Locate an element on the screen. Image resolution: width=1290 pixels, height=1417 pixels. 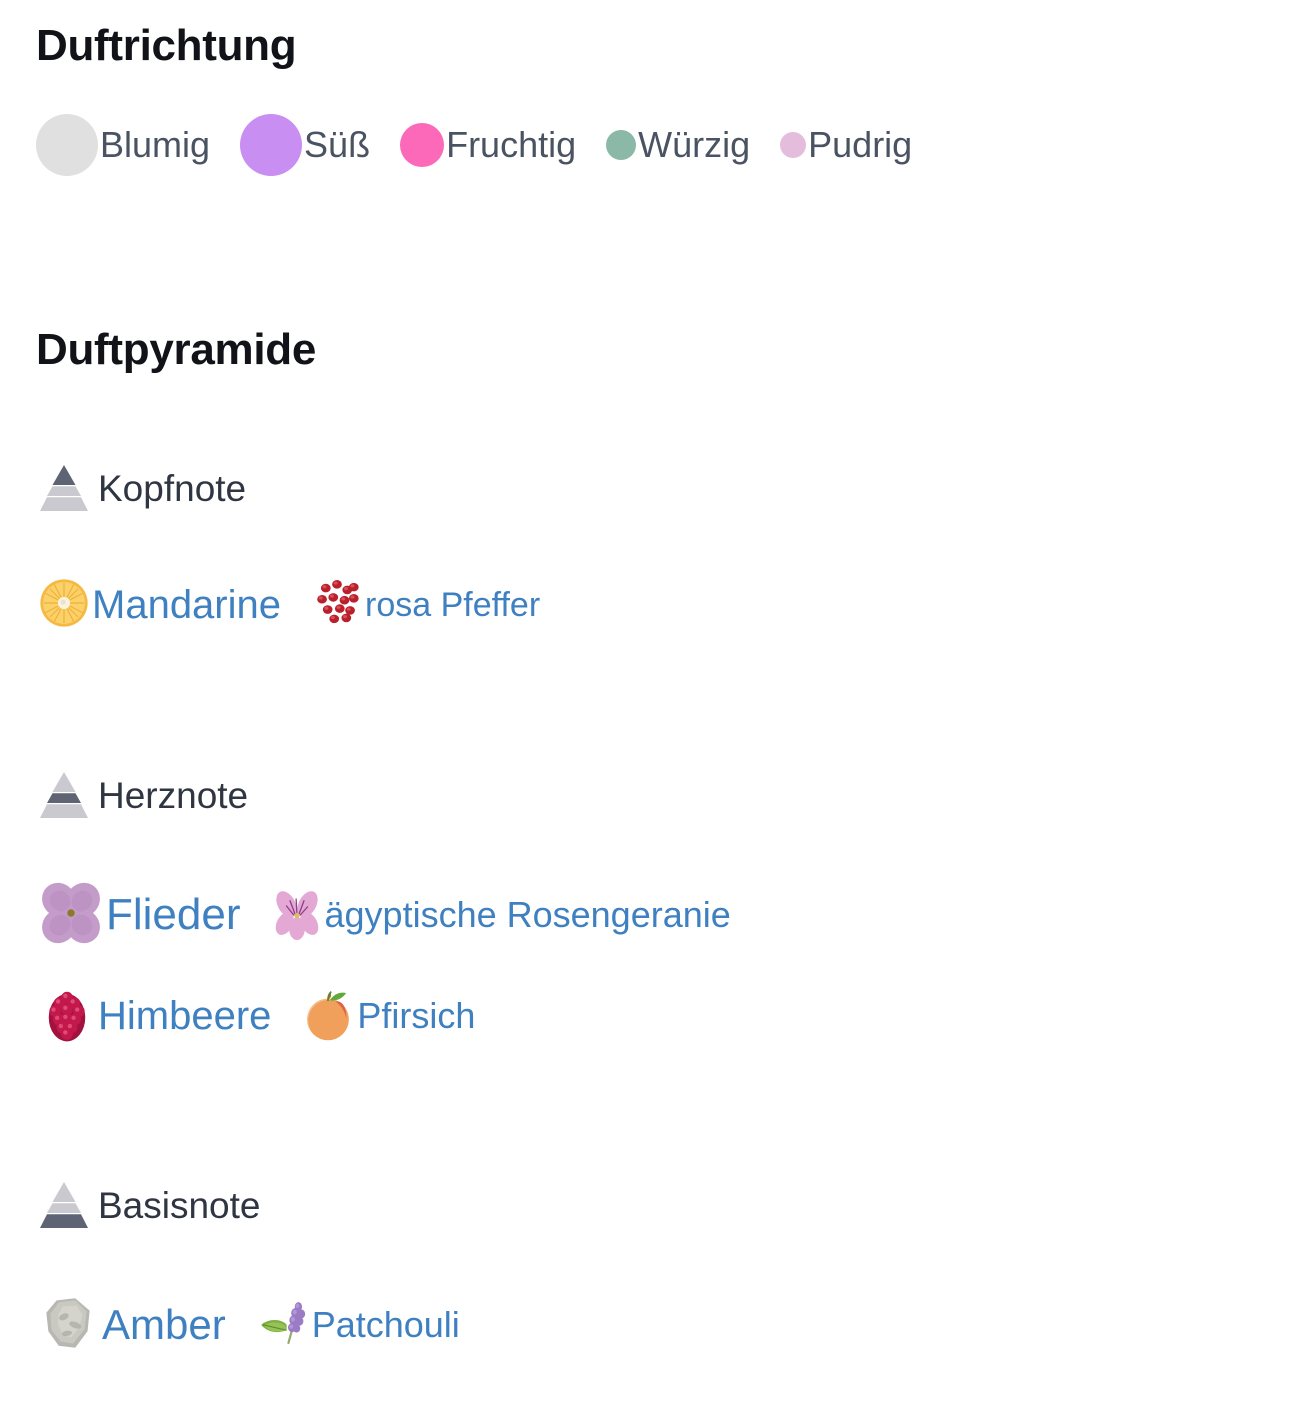
ingredient-link: Flieder is located at coordinates (173, 915).